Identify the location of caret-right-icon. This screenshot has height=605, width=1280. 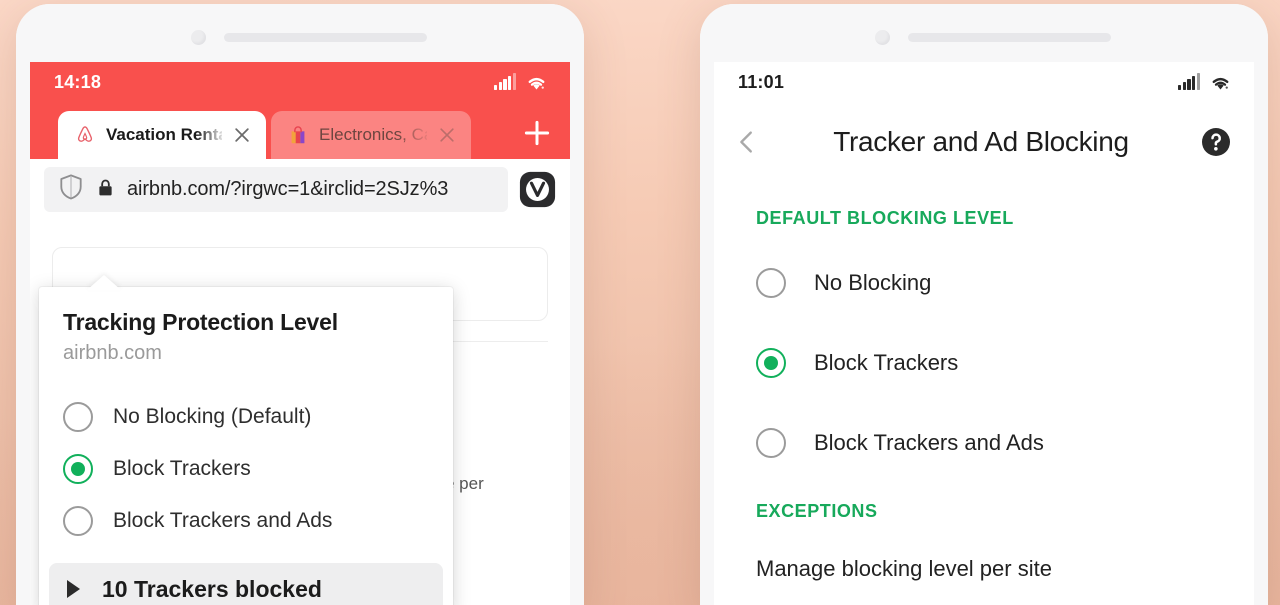
(73, 589).